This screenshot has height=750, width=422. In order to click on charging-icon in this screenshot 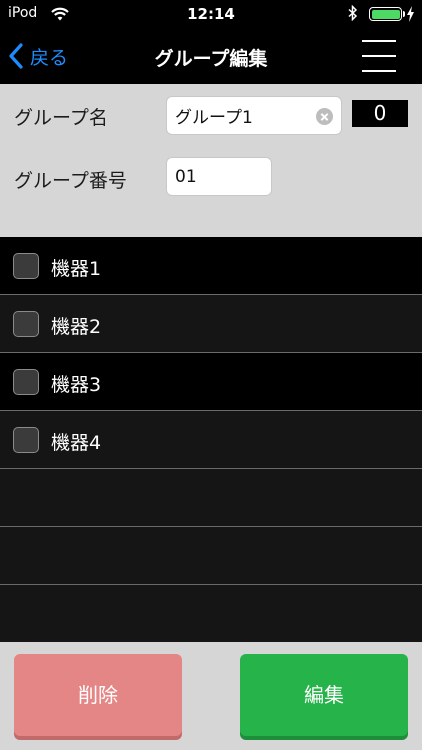, I will do `click(410, 14)`.